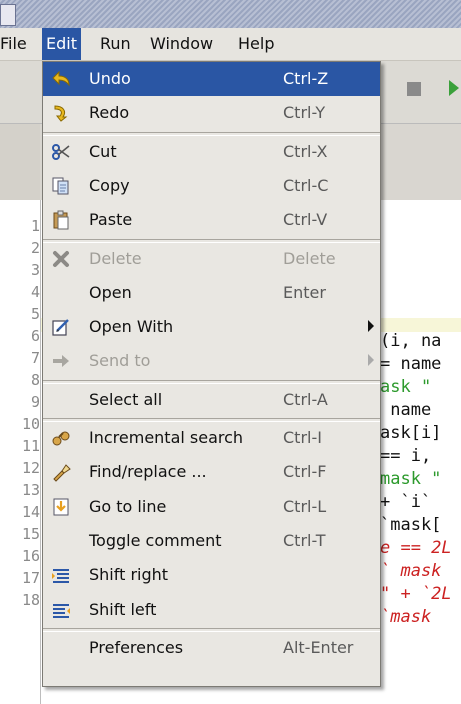 This screenshot has height=704, width=461. I want to click on send-arrow-icon, so click(61, 361).